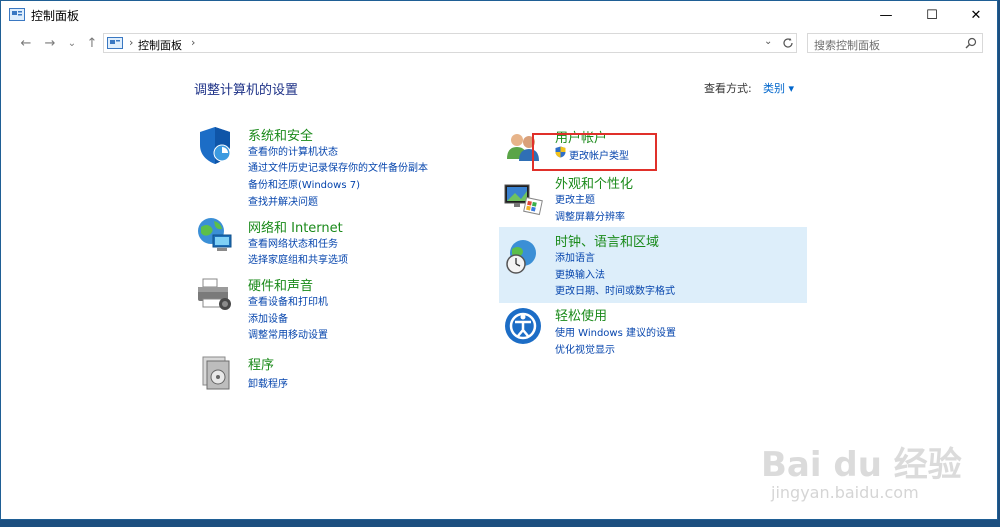 Image resolution: width=1000 pixels, height=527 pixels. What do you see at coordinates (788, 43) in the screenshot?
I see `refresh-icon` at bounding box center [788, 43].